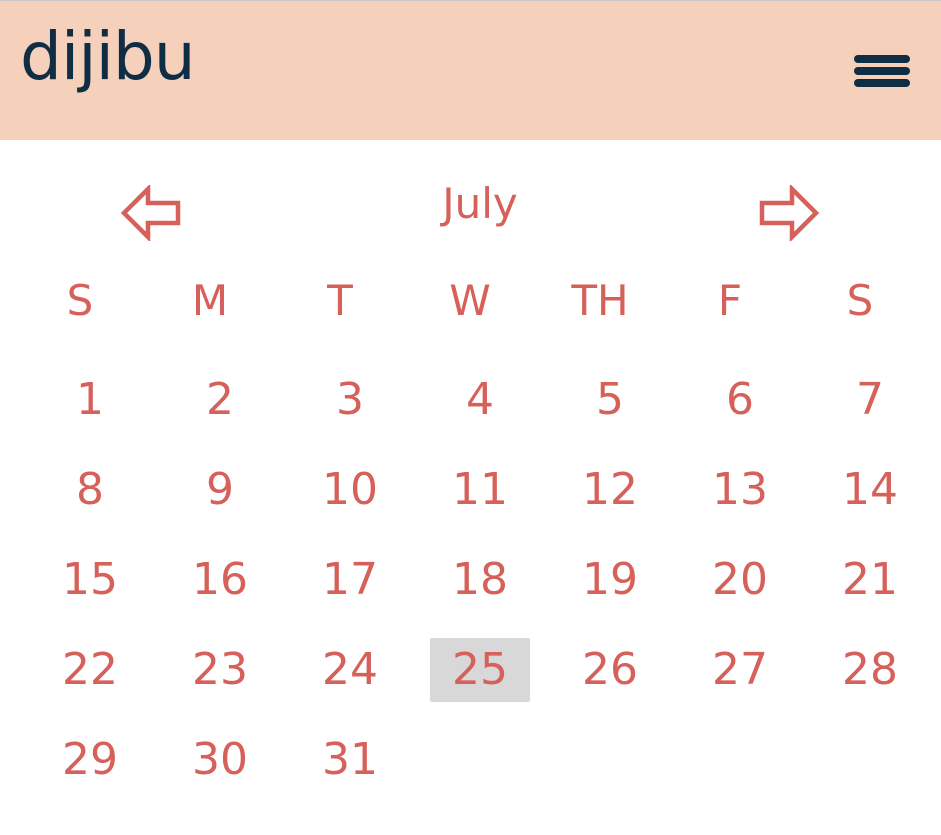 This screenshot has width=941, height=835. Describe the element at coordinates (610, 580) in the screenshot. I see `day-cell: 19` at that location.